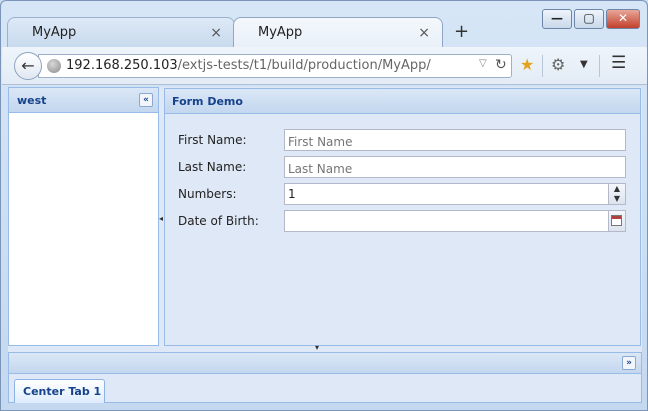  Describe the element at coordinates (501, 65) in the screenshot. I see `reload-icon: ↻` at that location.